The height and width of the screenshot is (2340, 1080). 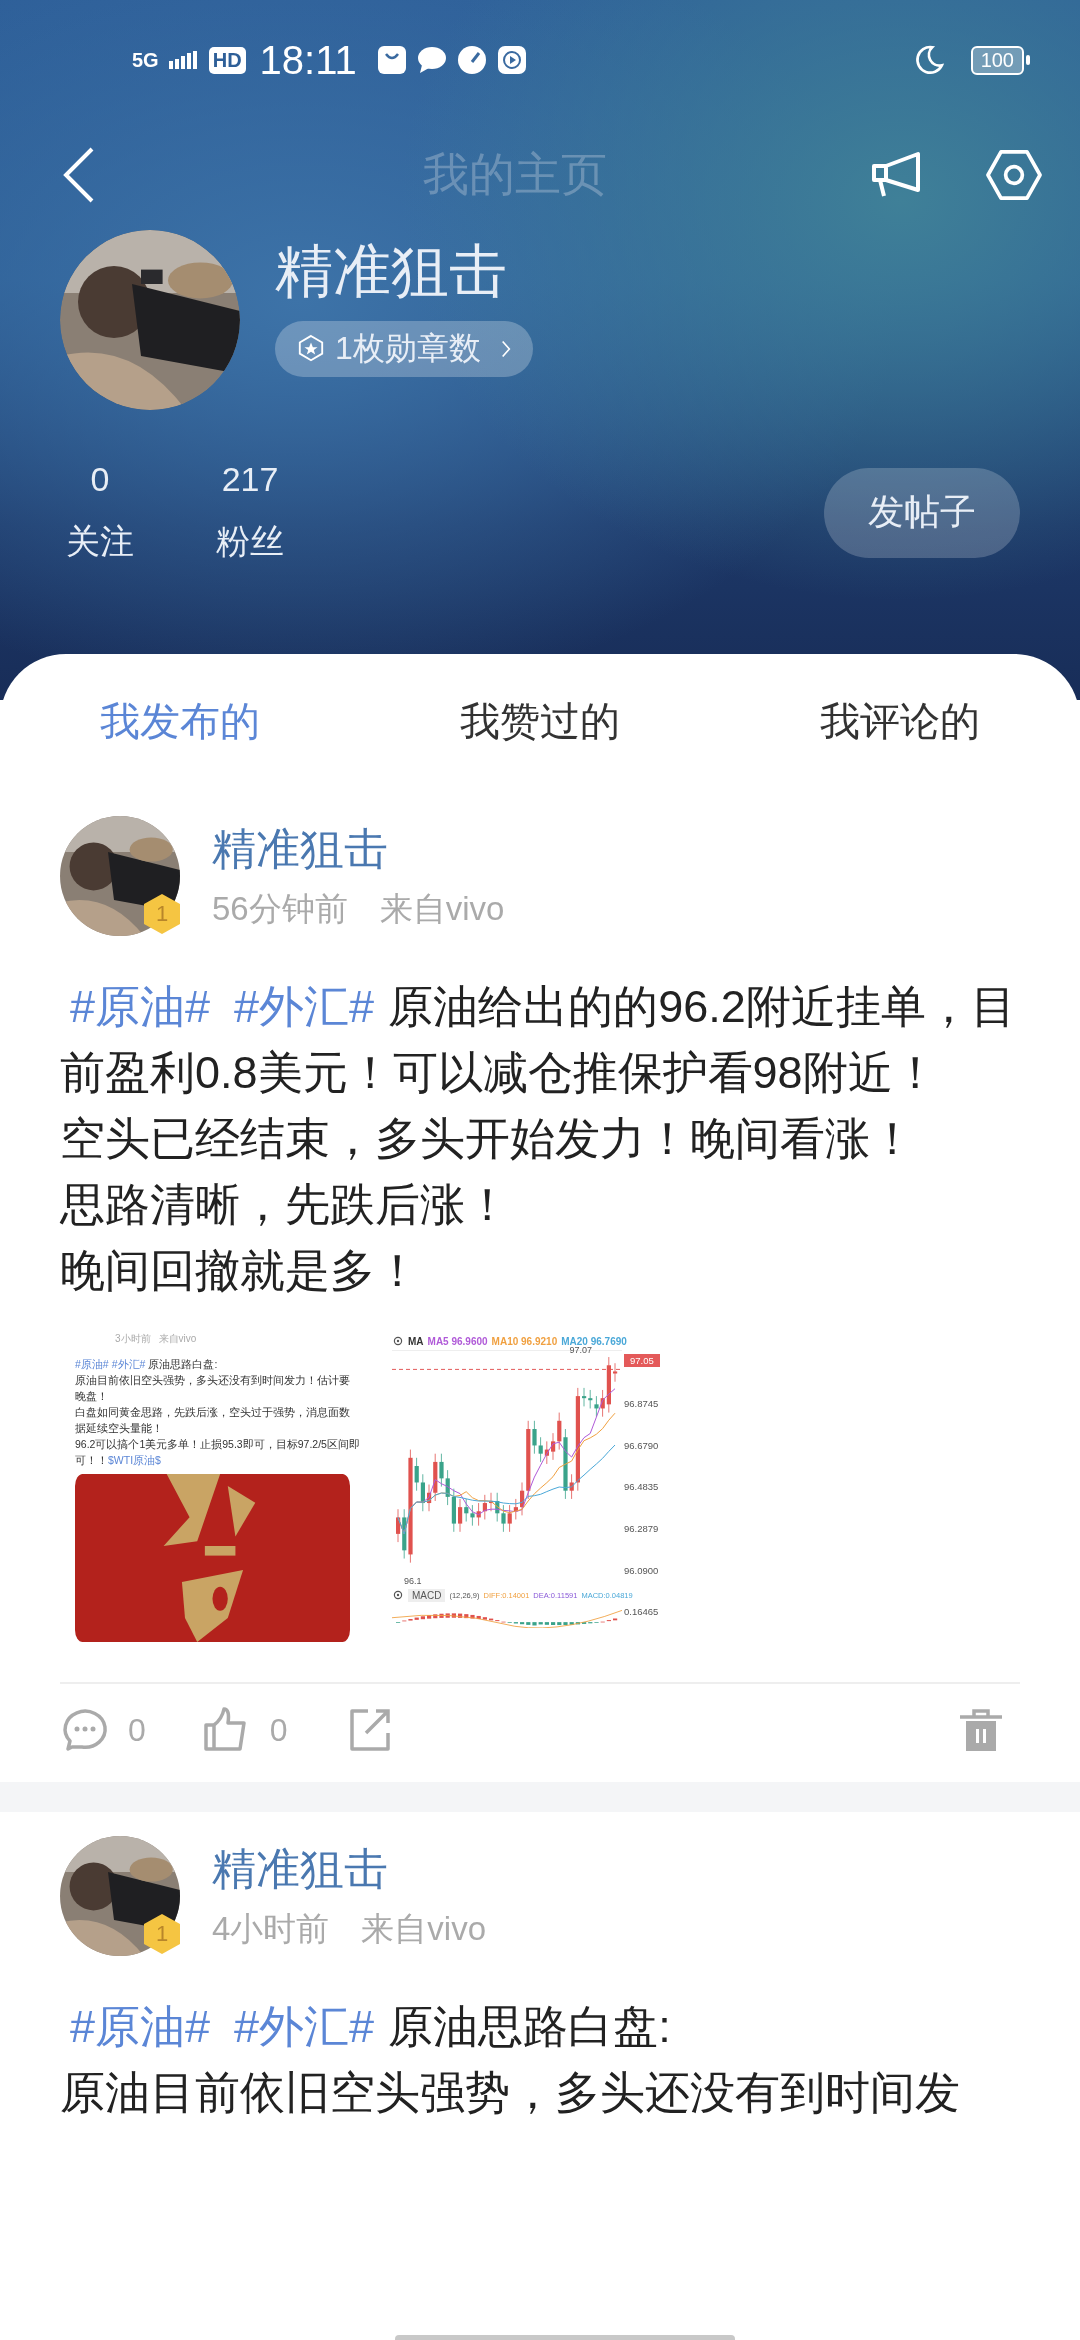 I want to click on signal-icon, so click(x=183, y=60).